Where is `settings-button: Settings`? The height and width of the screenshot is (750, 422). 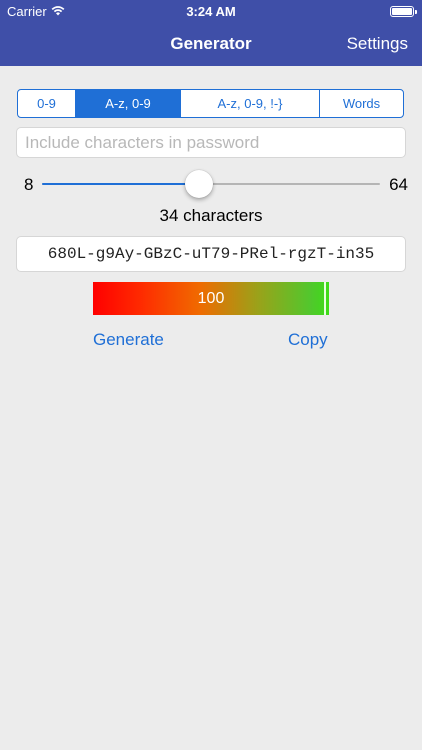
settings-button: Settings is located at coordinates (377, 44).